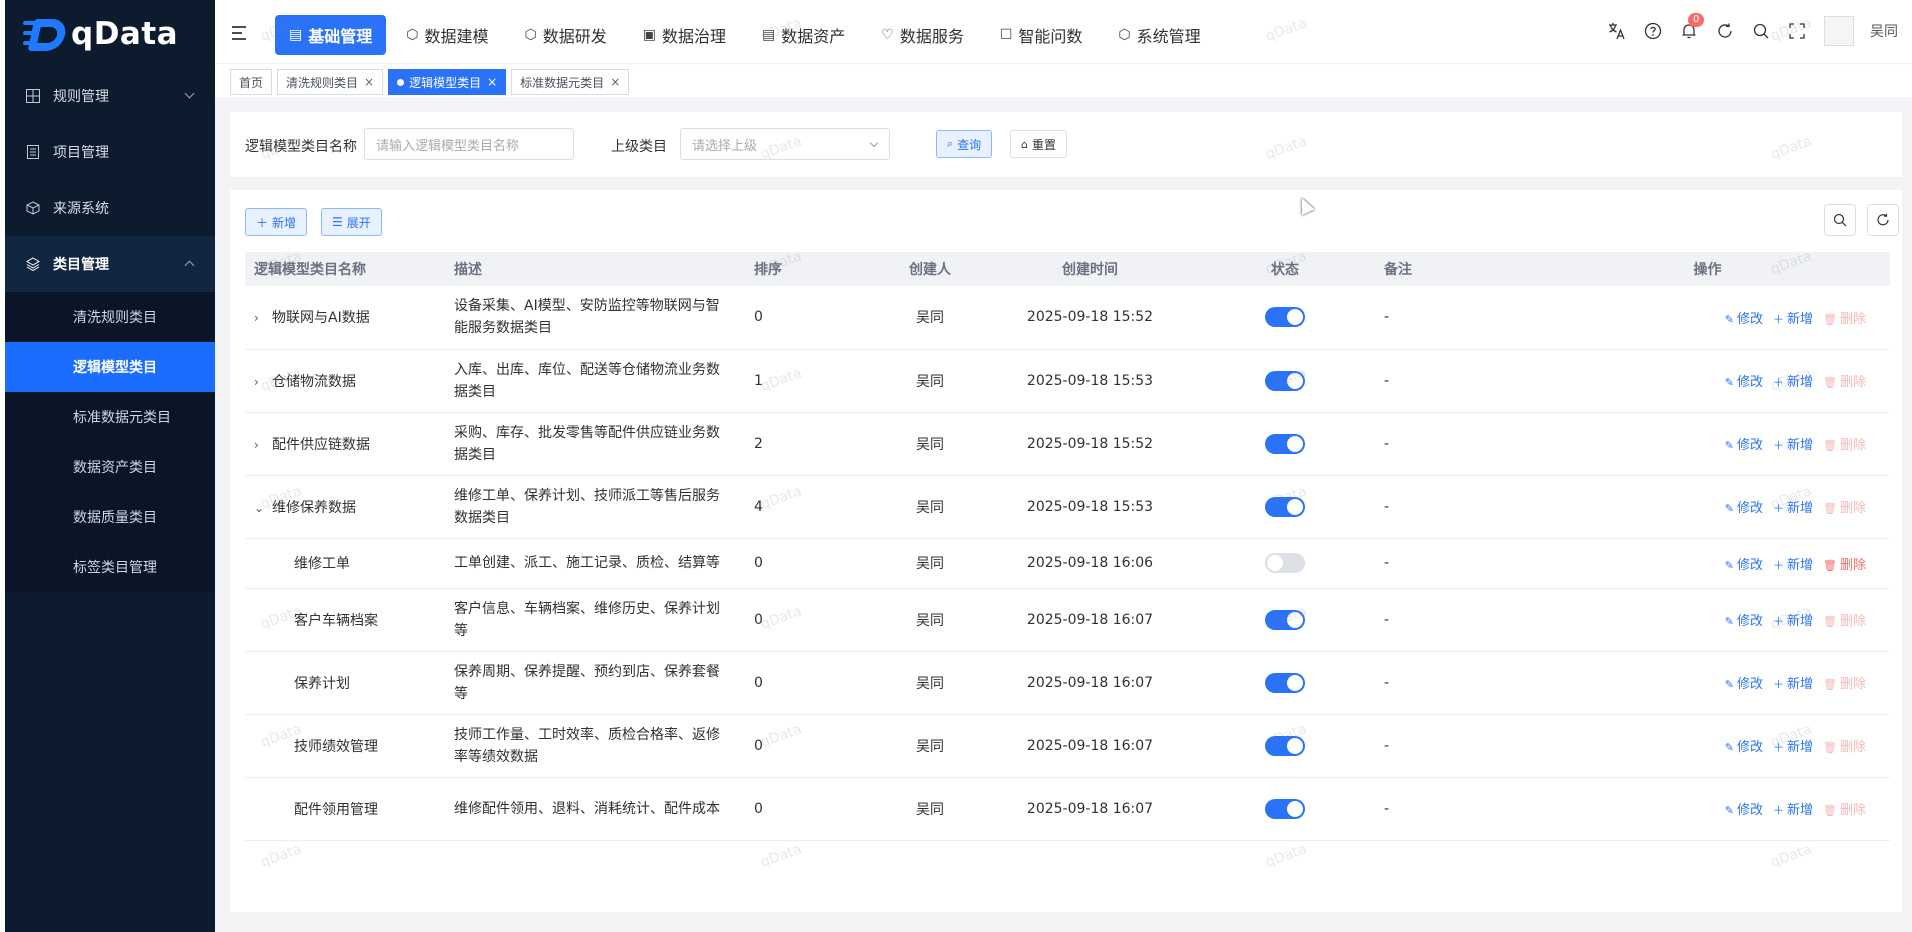 This screenshot has height=932, width=1912. Describe the element at coordinates (1840, 220) in the screenshot. I see `table-search-toggle-icon` at that location.